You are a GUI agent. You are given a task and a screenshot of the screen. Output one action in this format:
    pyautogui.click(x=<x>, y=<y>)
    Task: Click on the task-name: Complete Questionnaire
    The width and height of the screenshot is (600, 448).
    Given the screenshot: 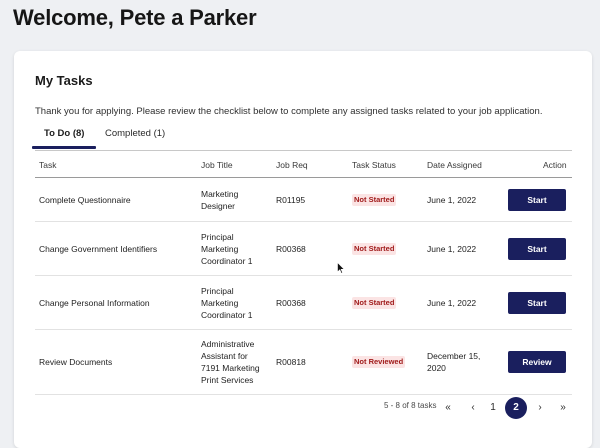 What is the action you would take?
    pyautogui.click(x=85, y=199)
    